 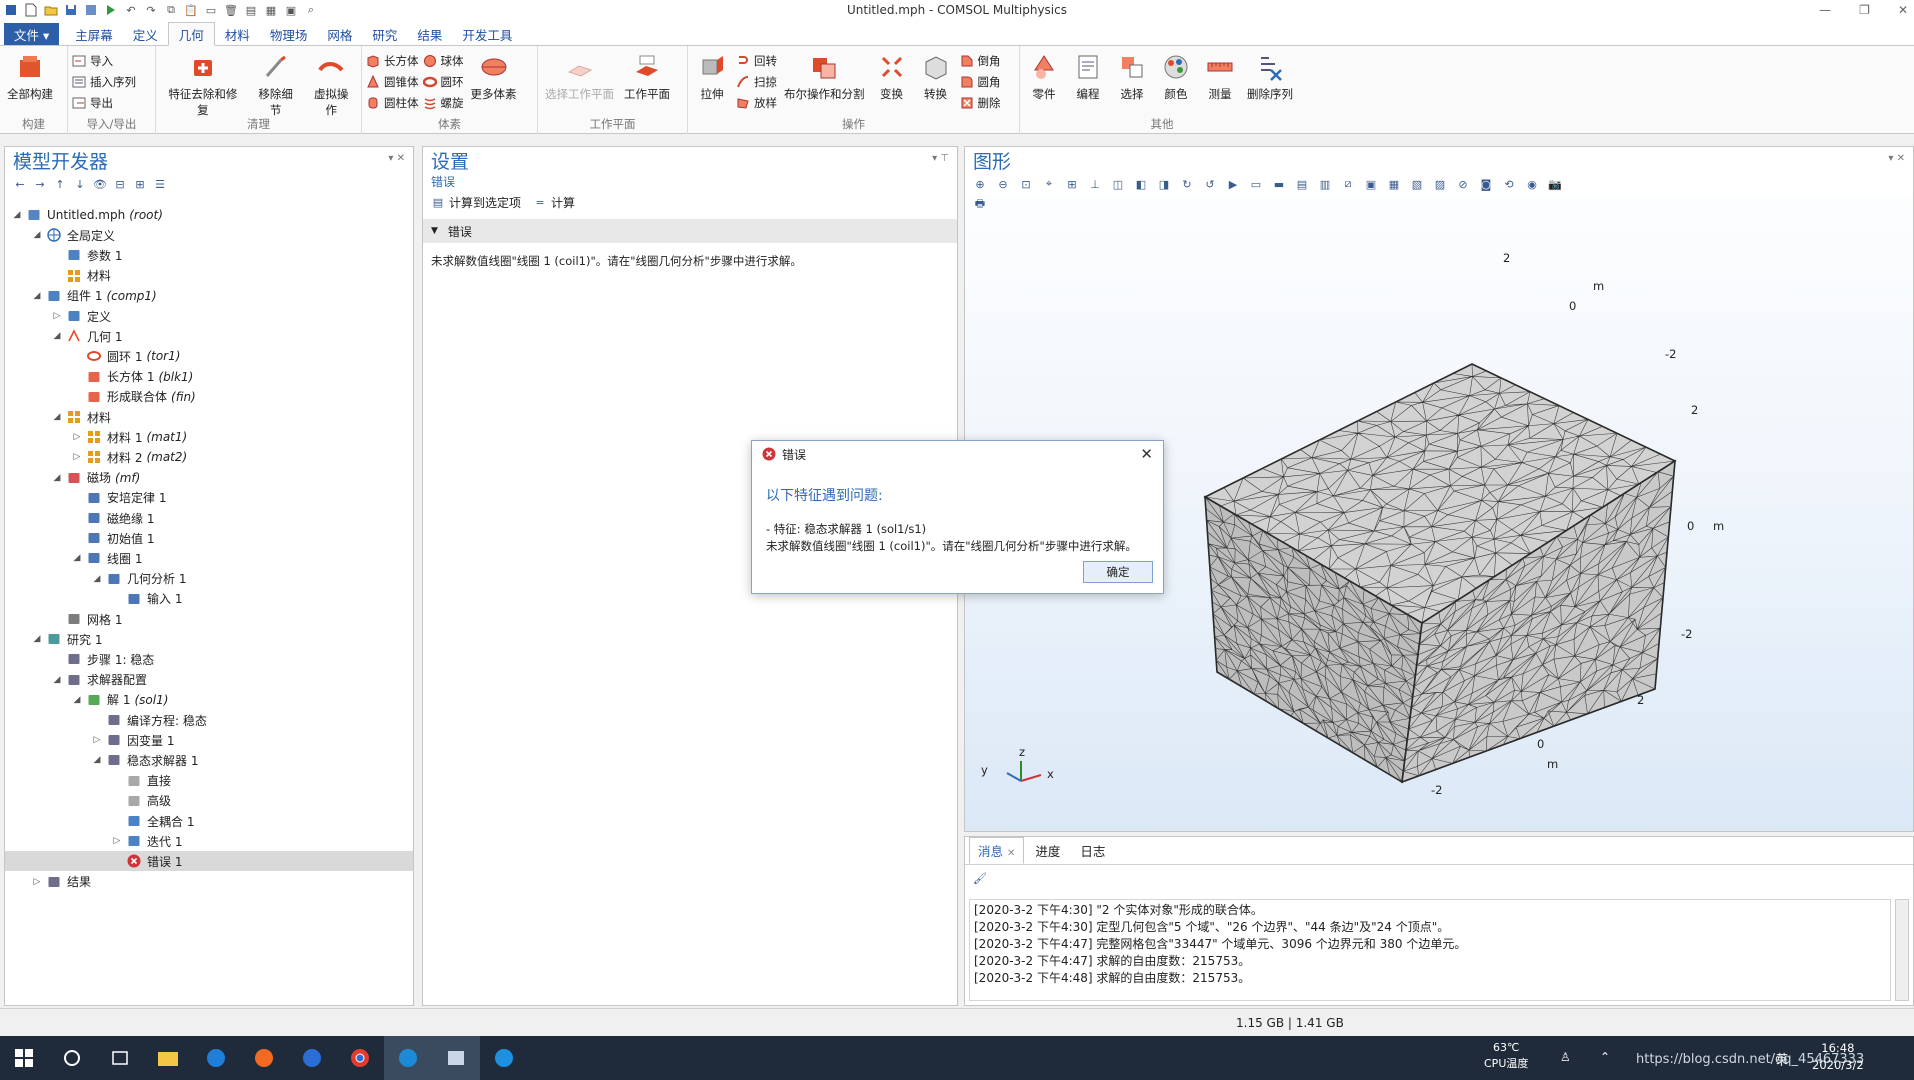 I want to click on show-icon: 👁, so click(x=100, y=184).